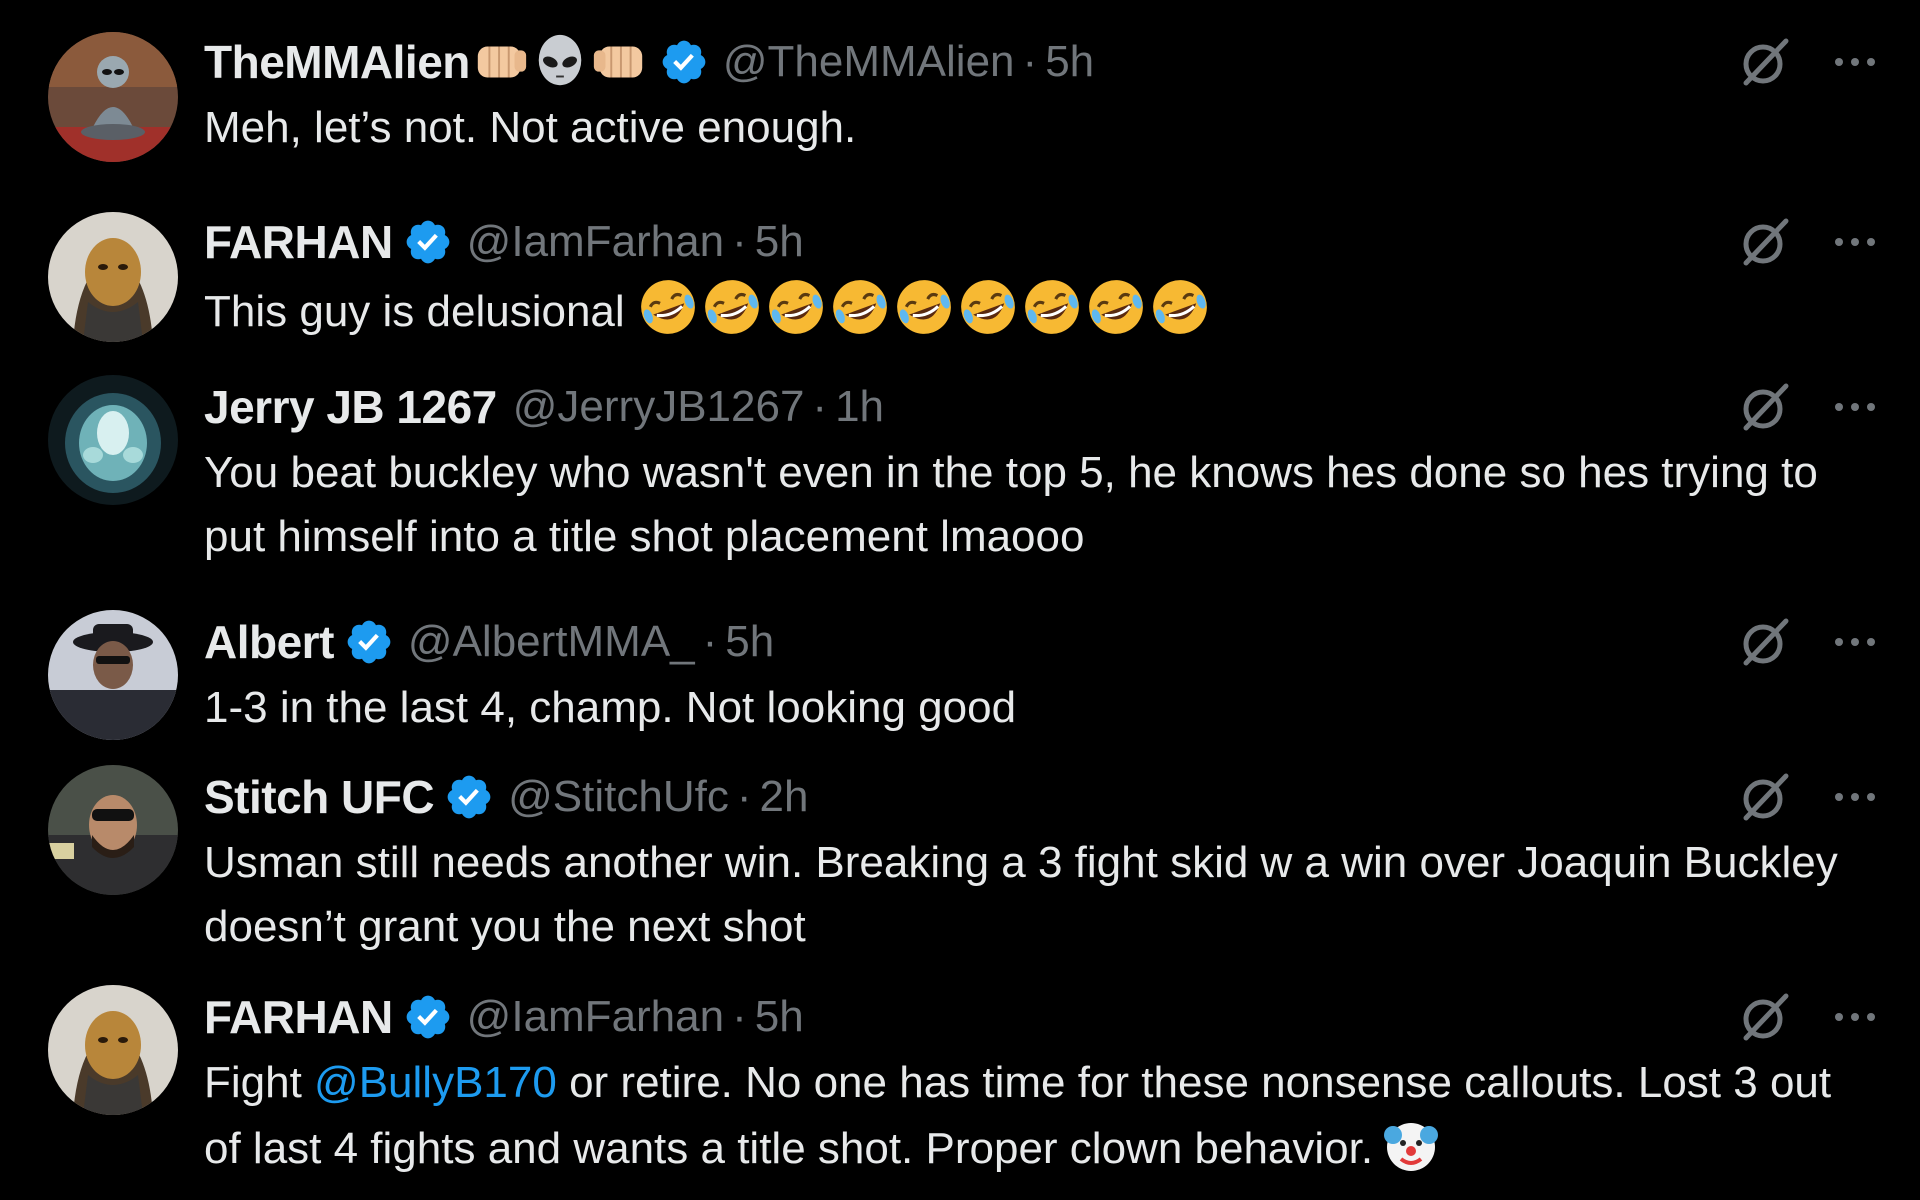  I want to click on reply-text: Meh, let’s not. Not active enough., so click(530, 127).